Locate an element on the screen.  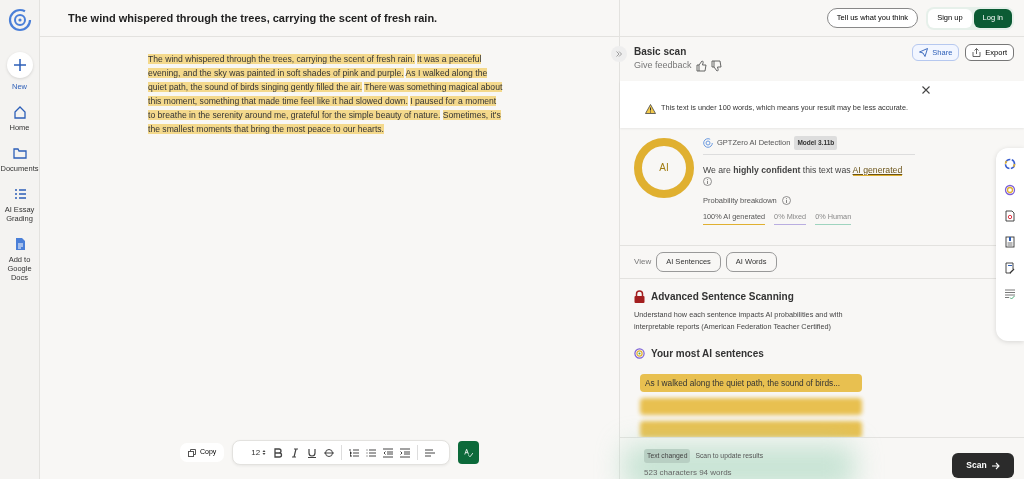
stepper-icon is located at coordinates (264, 452).